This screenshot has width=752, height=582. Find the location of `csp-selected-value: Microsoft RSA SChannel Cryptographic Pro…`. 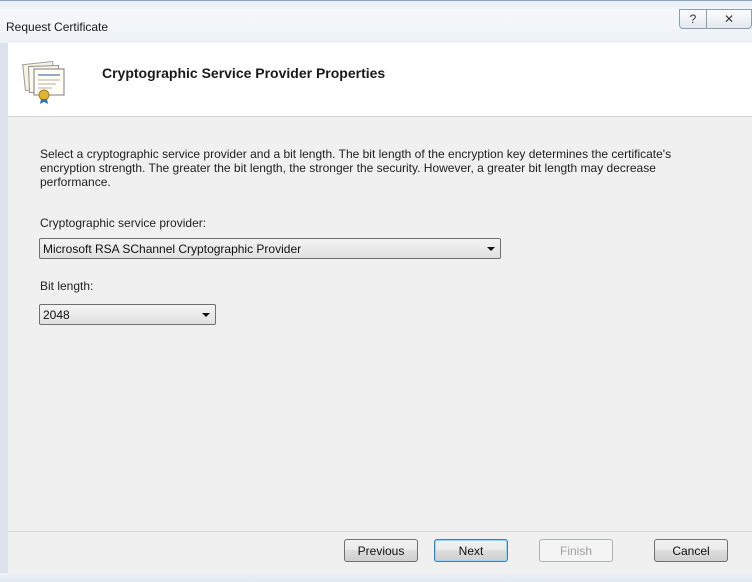

csp-selected-value: Microsoft RSA SChannel Cryptographic Pro… is located at coordinates (172, 249).